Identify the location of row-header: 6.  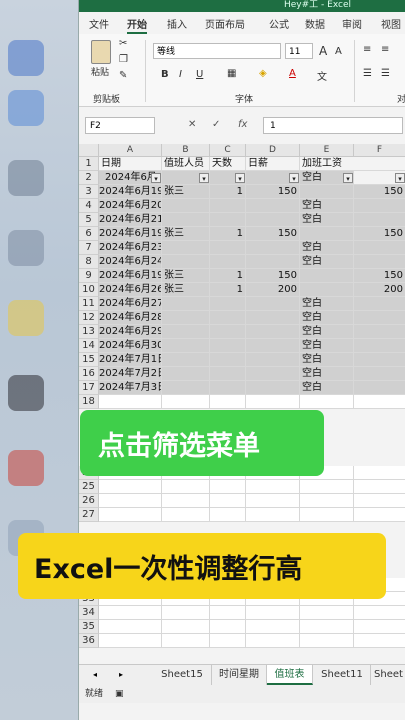
(89, 234).